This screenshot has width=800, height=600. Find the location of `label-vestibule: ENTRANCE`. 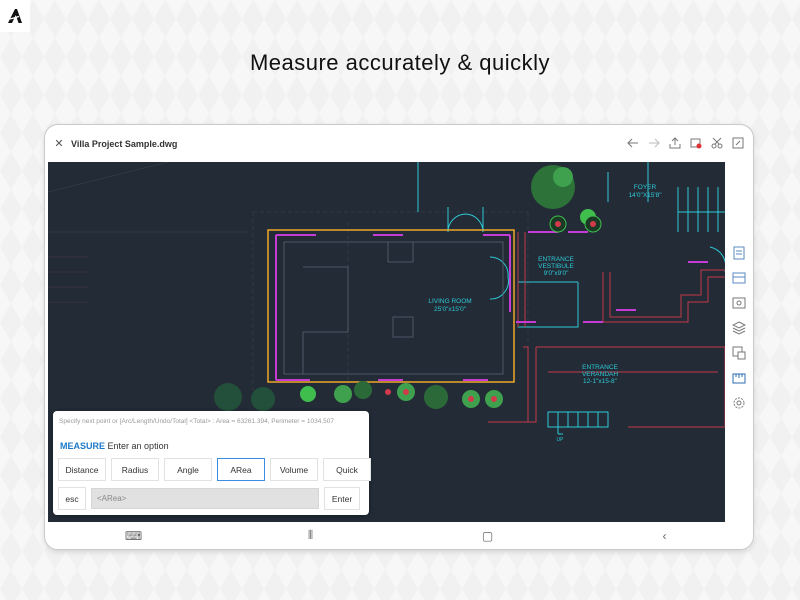

label-vestibule: ENTRANCE is located at coordinates (556, 259).